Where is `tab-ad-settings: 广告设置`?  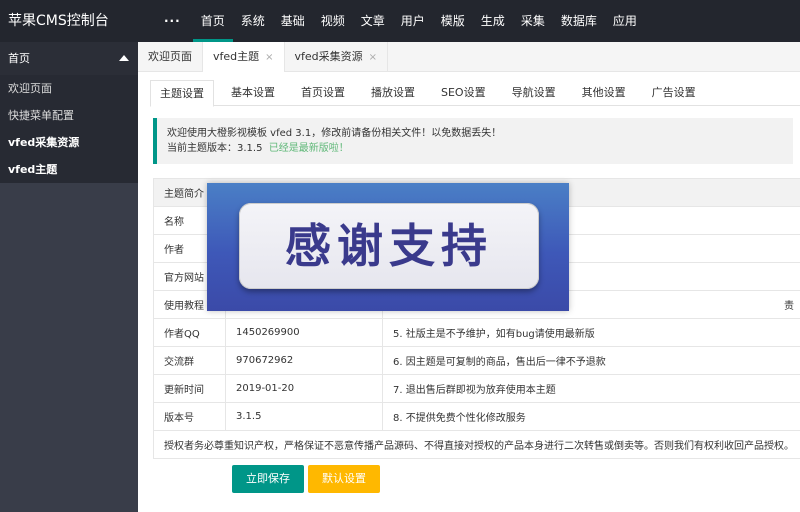
tab-ad-settings: 广告设置 is located at coordinates (674, 93).